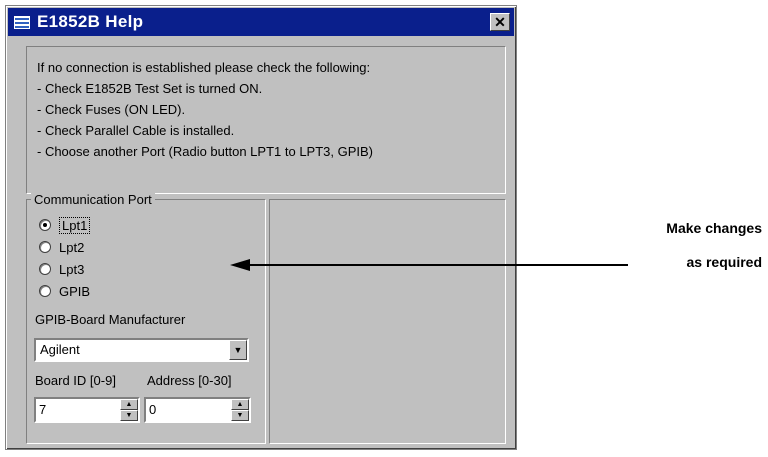 The width and height of the screenshot is (768, 457). I want to click on close-button: ✕, so click(500, 22).